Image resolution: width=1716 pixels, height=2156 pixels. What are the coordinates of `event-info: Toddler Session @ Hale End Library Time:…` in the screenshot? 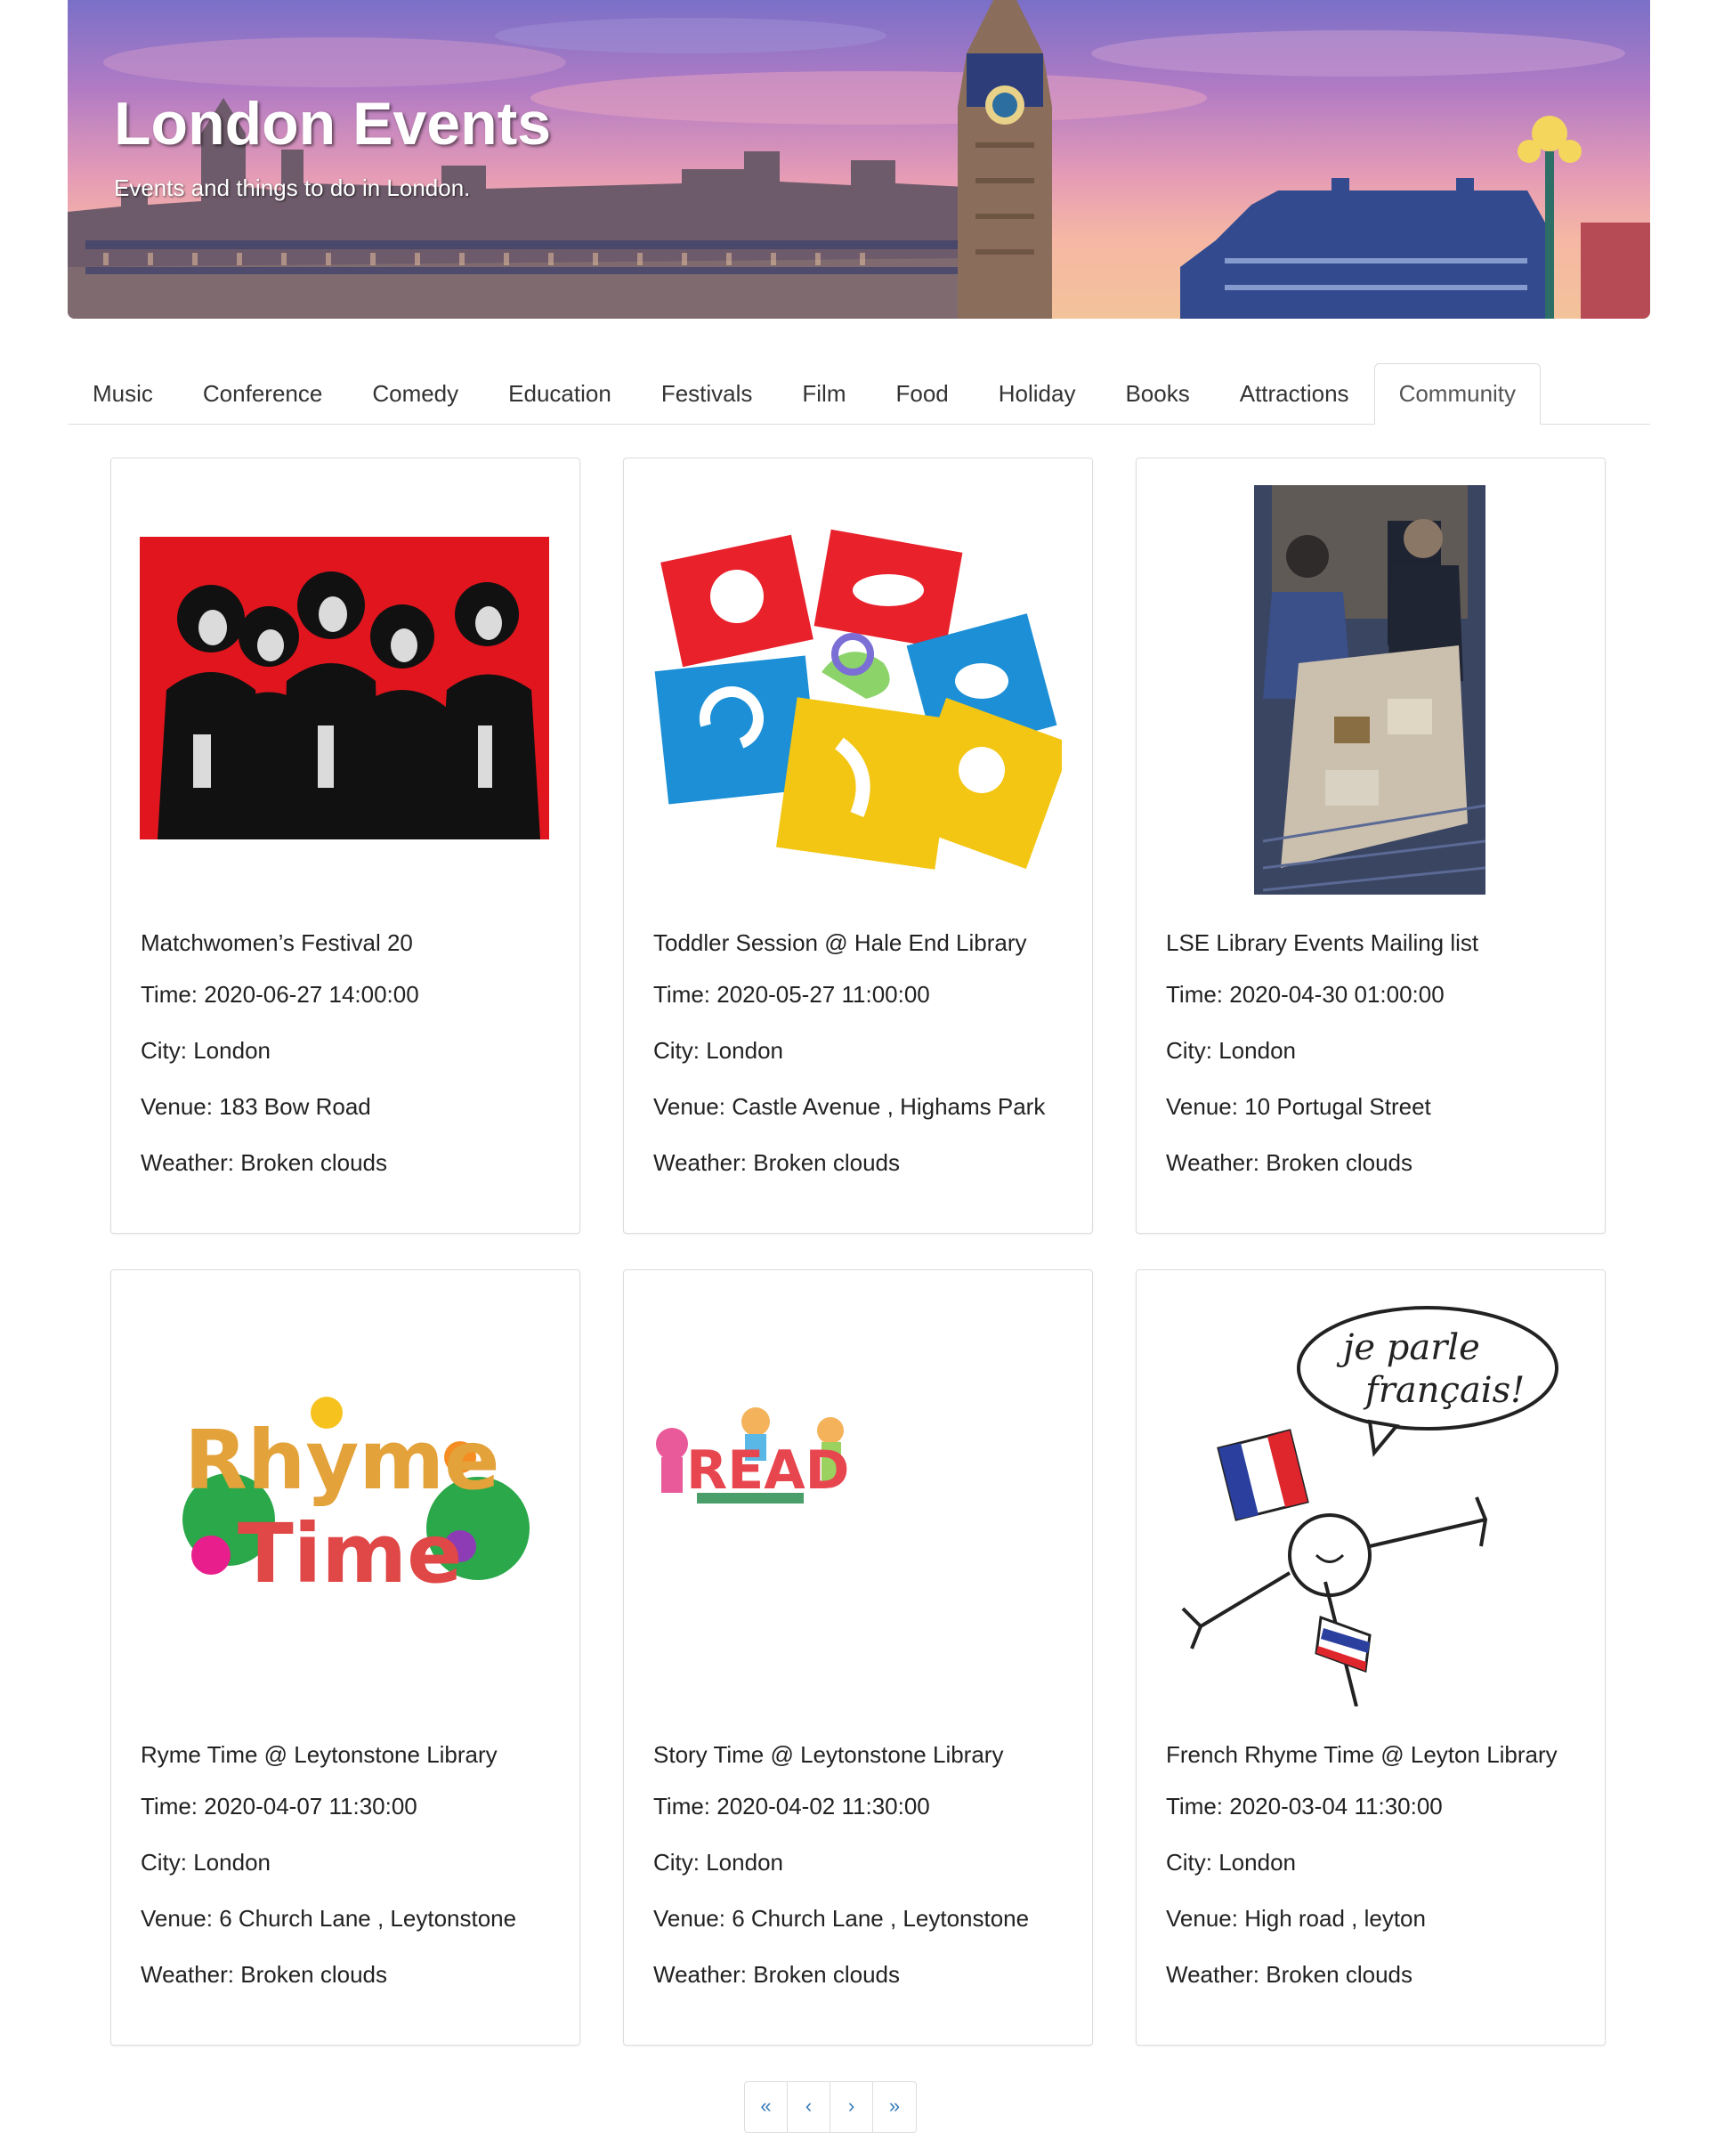 It's located at (863, 1066).